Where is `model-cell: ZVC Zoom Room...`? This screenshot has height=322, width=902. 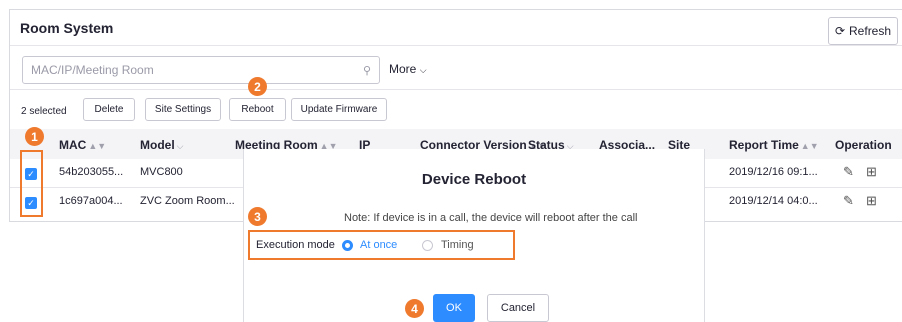
model-cell: ZVC Zoom Room... is located at coordinates (187, 201).